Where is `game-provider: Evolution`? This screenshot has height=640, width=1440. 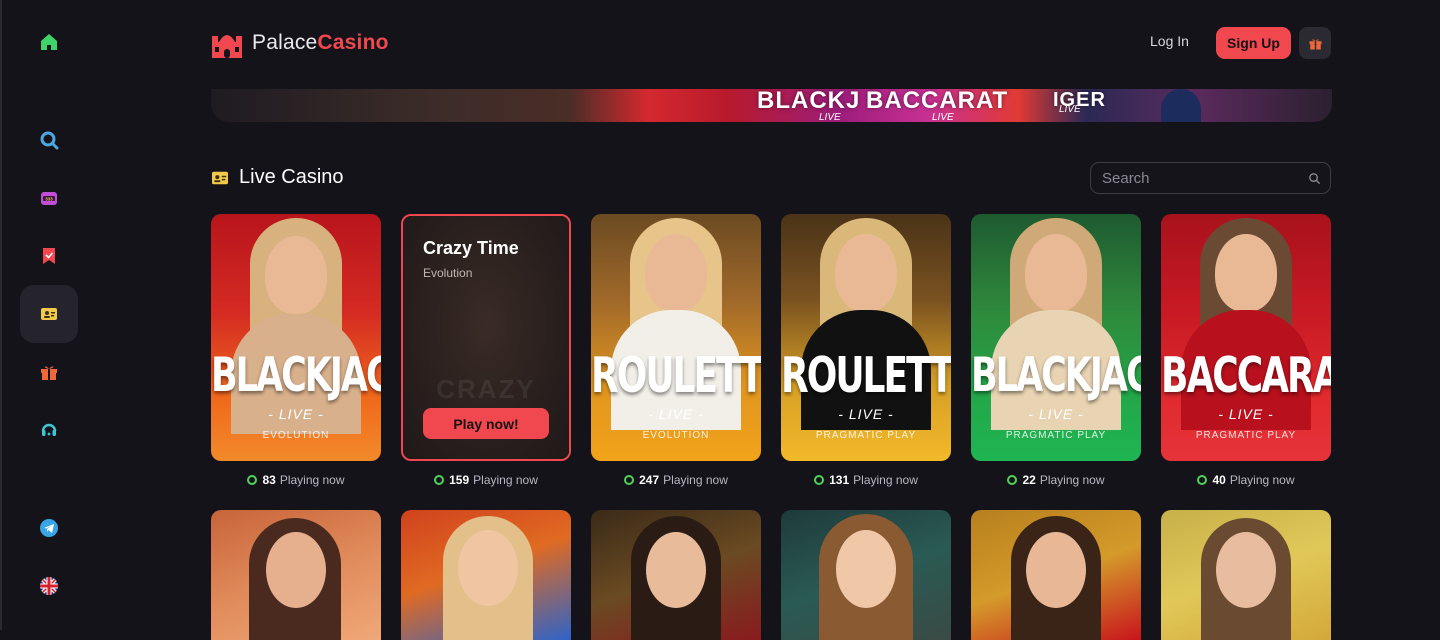
game-provider: Evolution is located at coordinates (448, 273).